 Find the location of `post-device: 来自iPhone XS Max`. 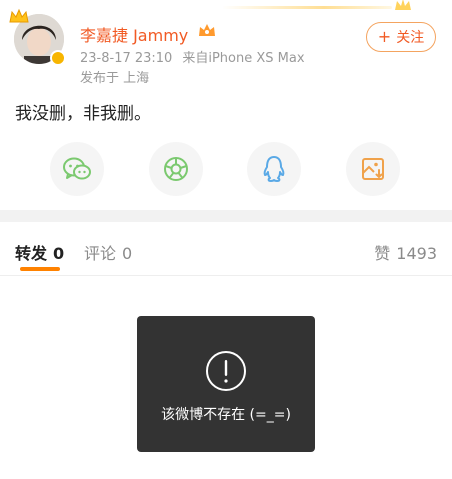

post-device: 来自iPhone XS Max is located at coordinates (243, 58).